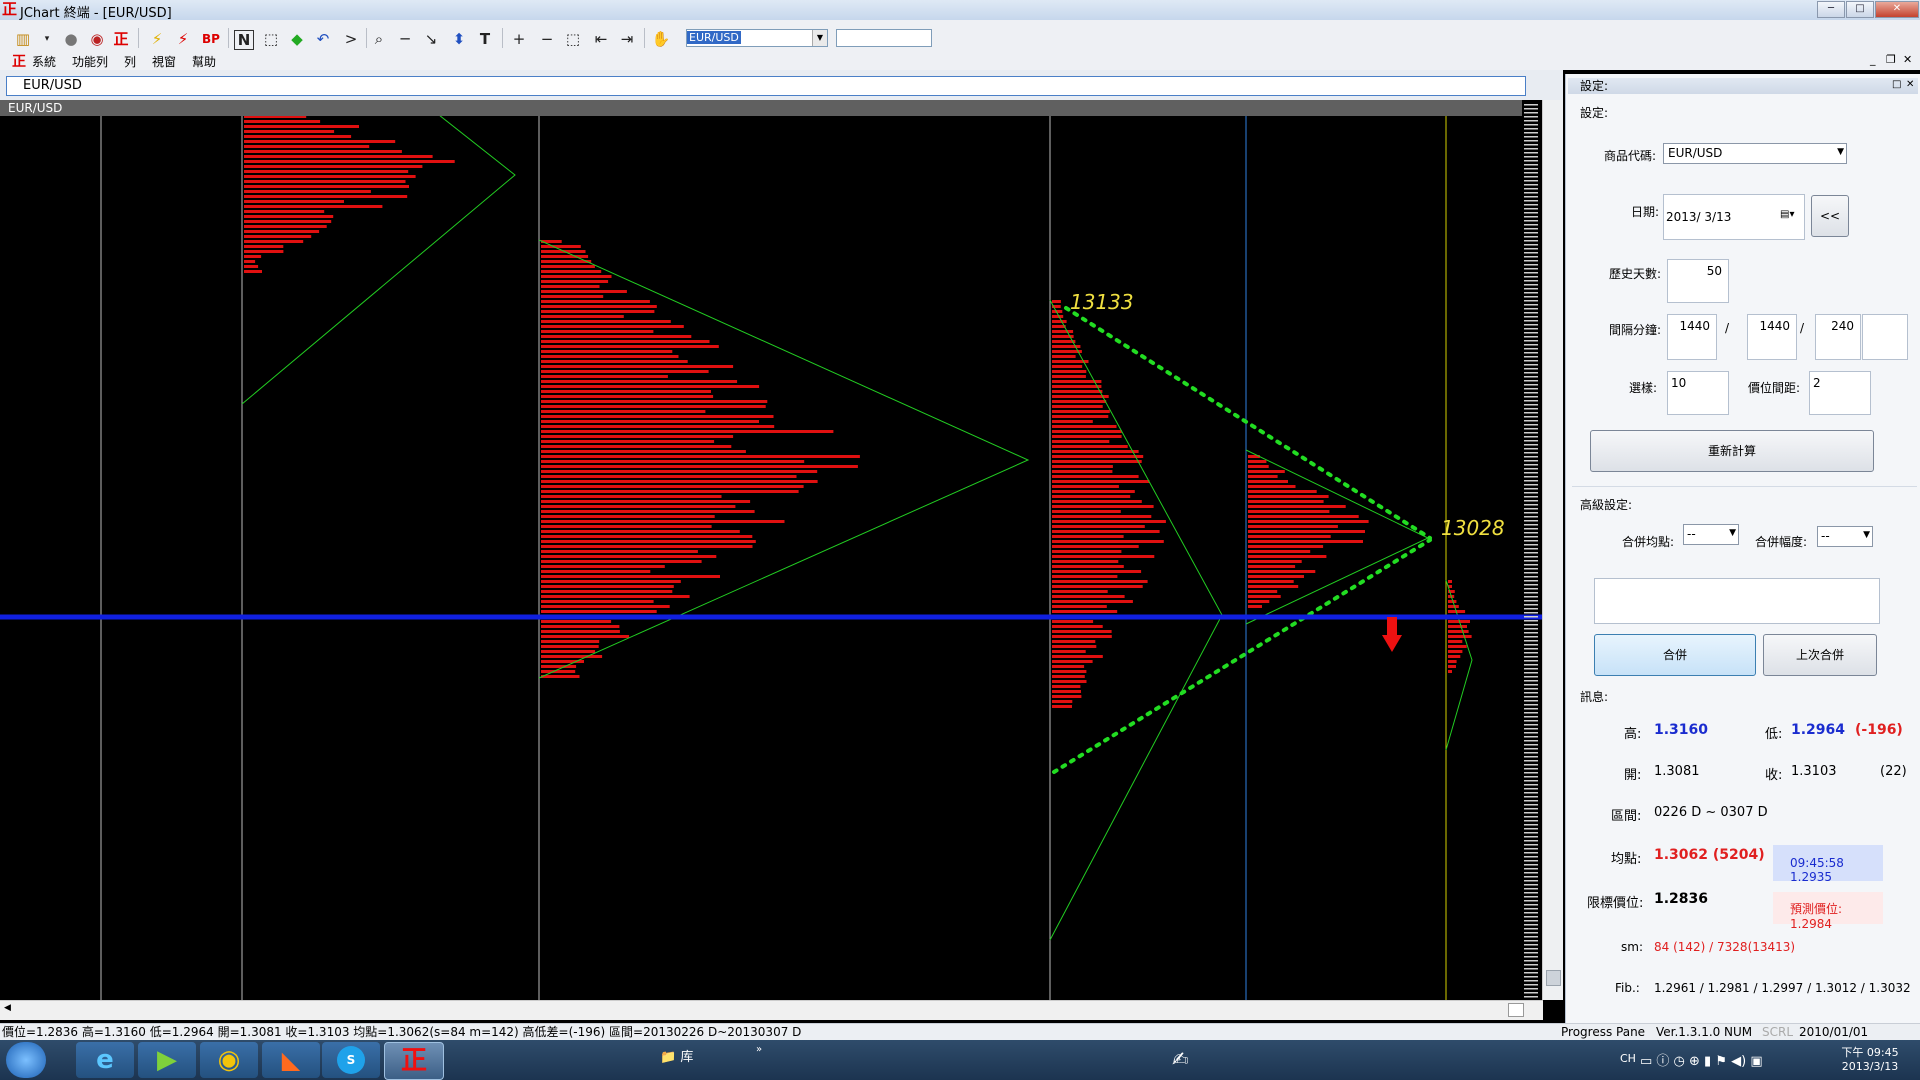  I want to click on merge-button: 合併, so click(1675, 655).